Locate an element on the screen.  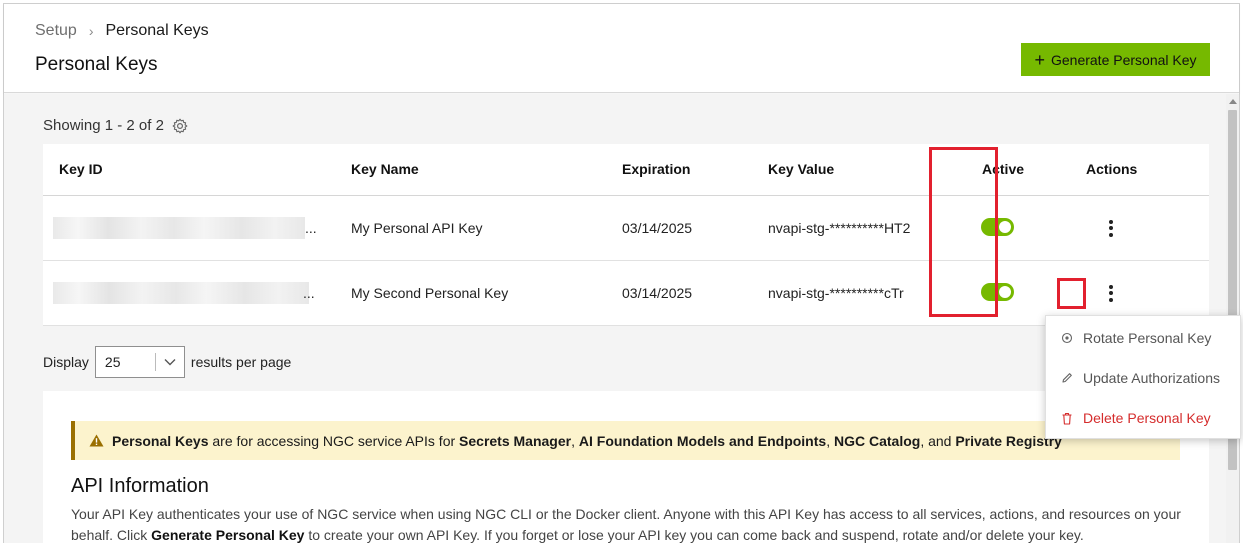
breadcrumb-current: Personal Keys is located at coordinates (157, 30).